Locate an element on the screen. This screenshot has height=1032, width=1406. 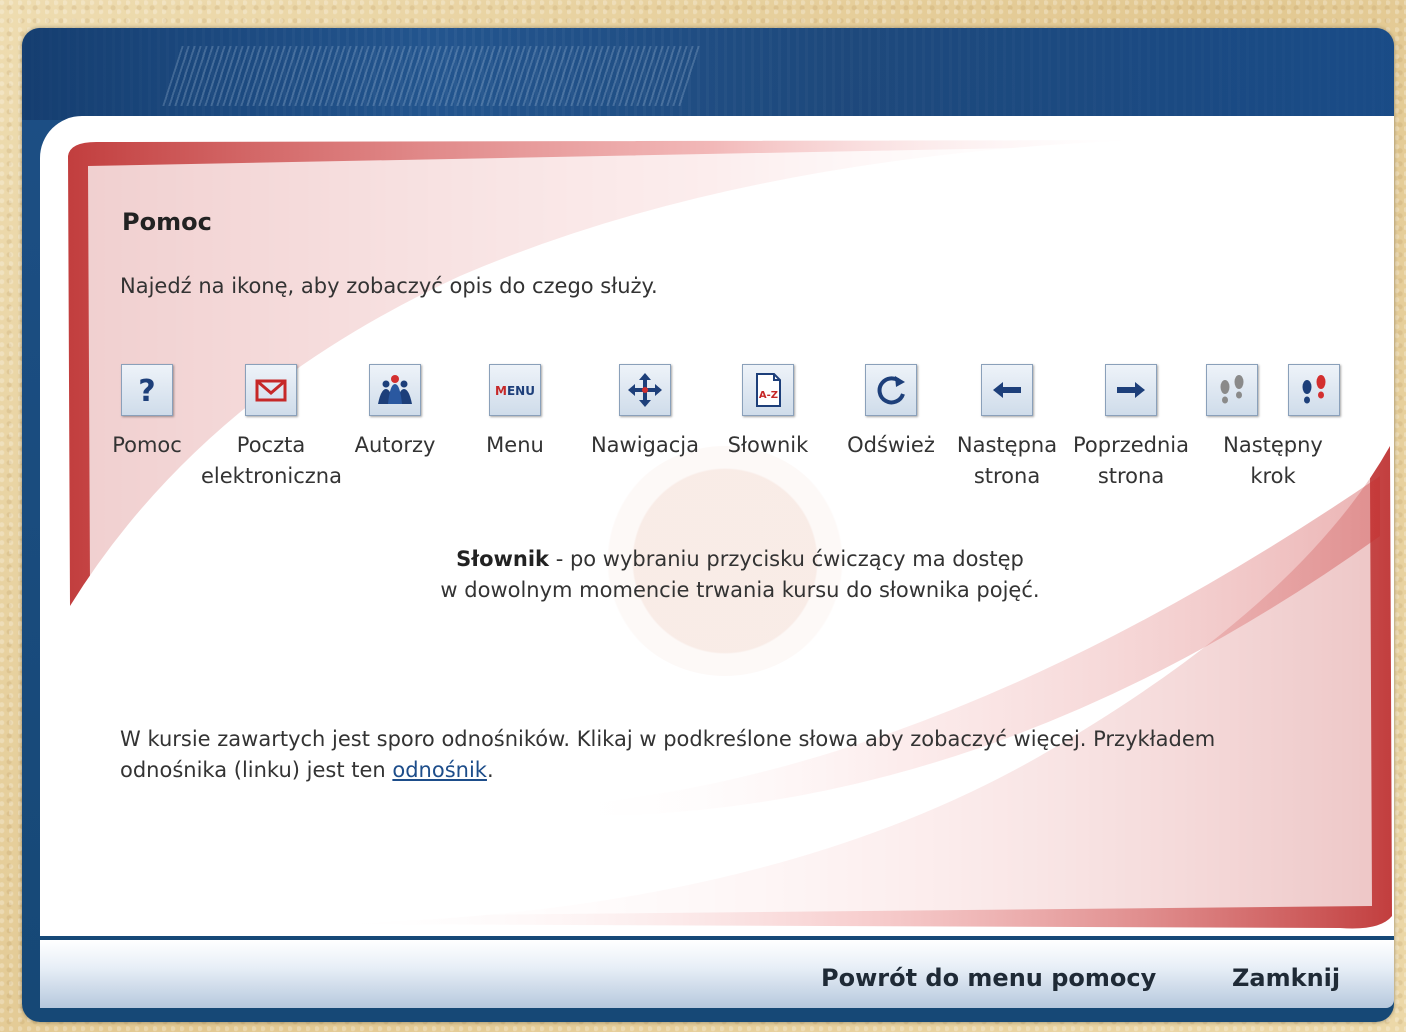
mail-icon is located at coordinates (271, 390).